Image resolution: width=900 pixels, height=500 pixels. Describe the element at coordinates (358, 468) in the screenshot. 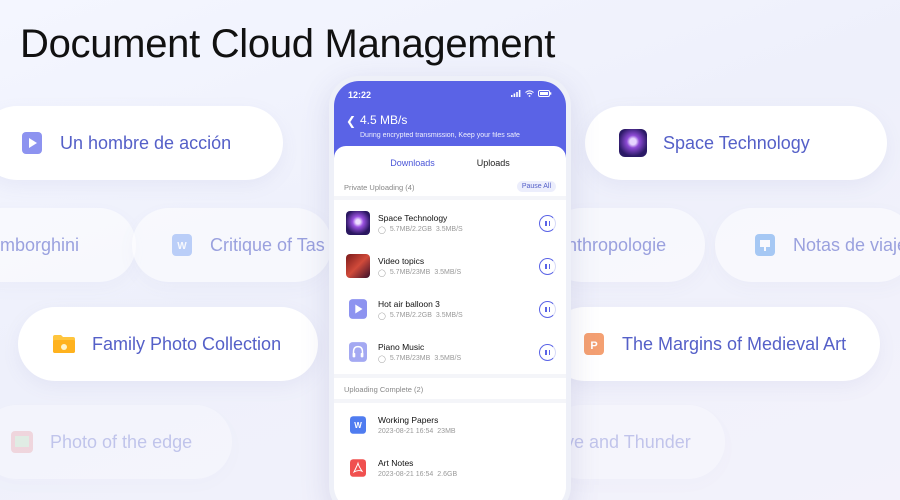

I see `pdf-file-icon` at that location.